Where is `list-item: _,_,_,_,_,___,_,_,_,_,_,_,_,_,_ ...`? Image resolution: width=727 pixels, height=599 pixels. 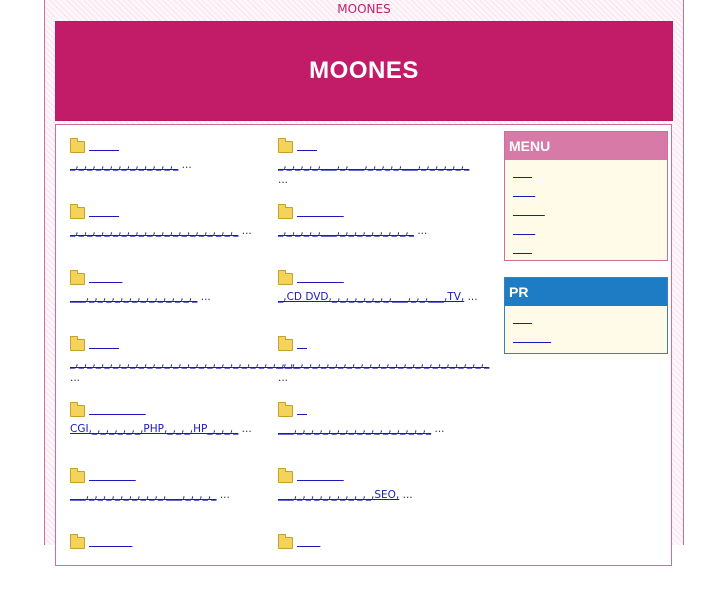 list-item: _,_,_,_,_,___,_,_,_,_,_,_,_,_,_ ... is located at coordinates (378, 236).